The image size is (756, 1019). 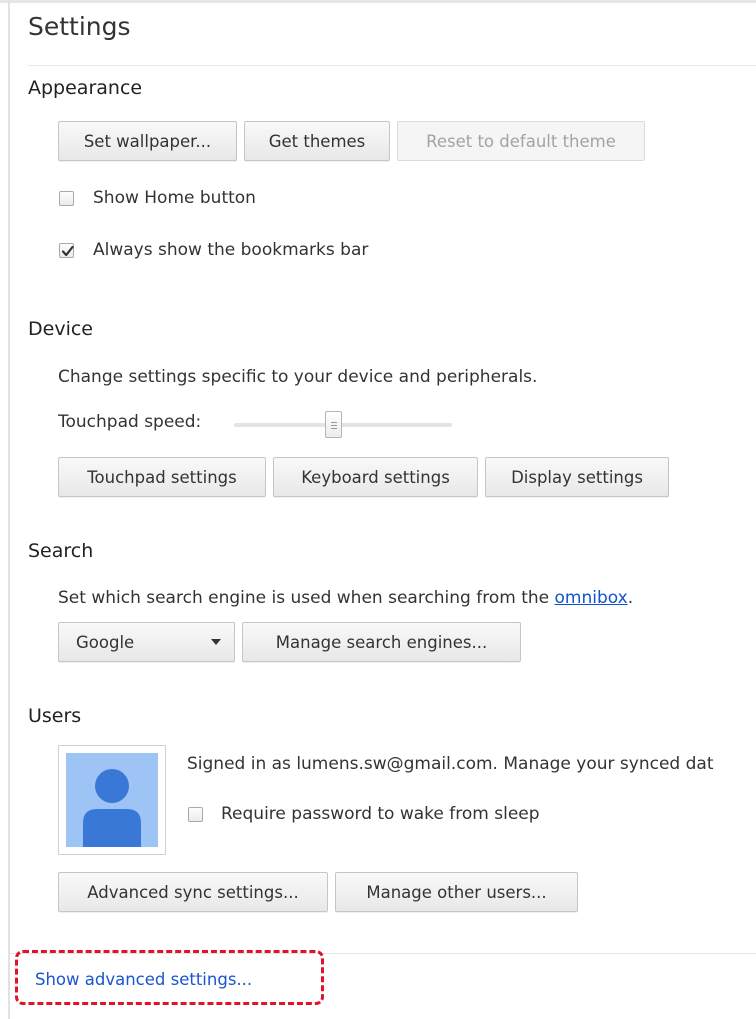 What do you see at coordinates (343, 425) in the screenshot?
I see `touchpad-speed-slider` at bounding box center [343, 425].